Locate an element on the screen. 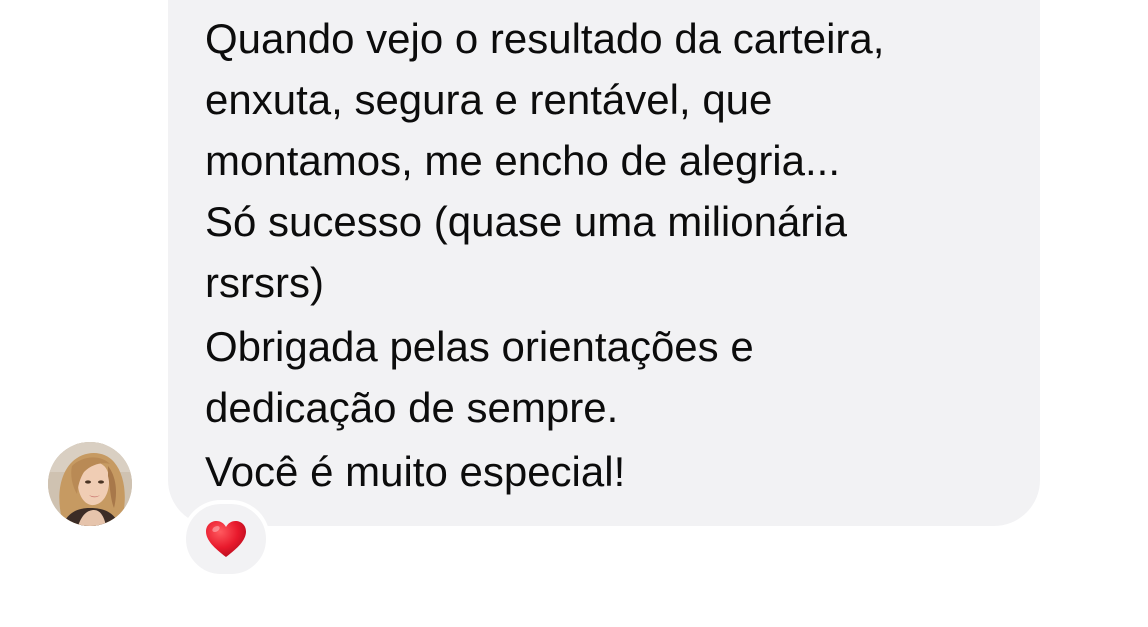 The width and height of the screenshot is (1148, 627). message-line: enxuta, segura e rentável, que is located at coordinates (489, 99).